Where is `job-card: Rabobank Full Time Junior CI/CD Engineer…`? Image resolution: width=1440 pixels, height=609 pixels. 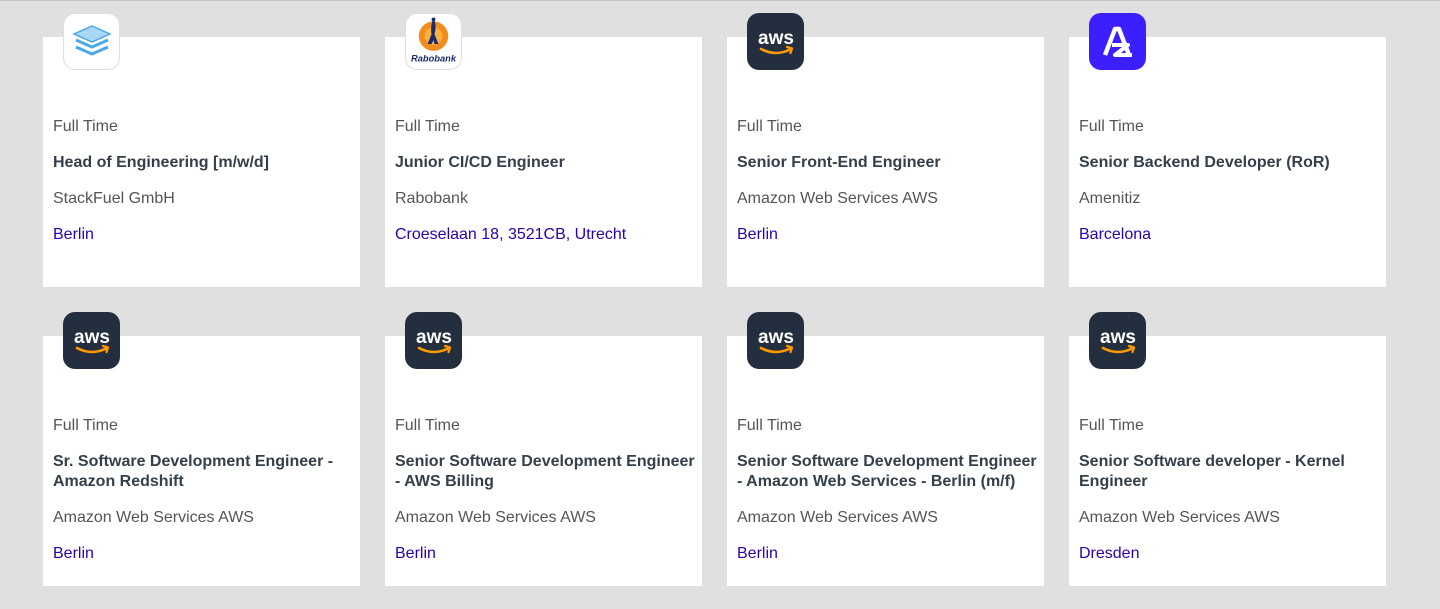 job-card: Rabobank Full Time Junior CI/CD Engineer… is located at coordinates (543, 150).